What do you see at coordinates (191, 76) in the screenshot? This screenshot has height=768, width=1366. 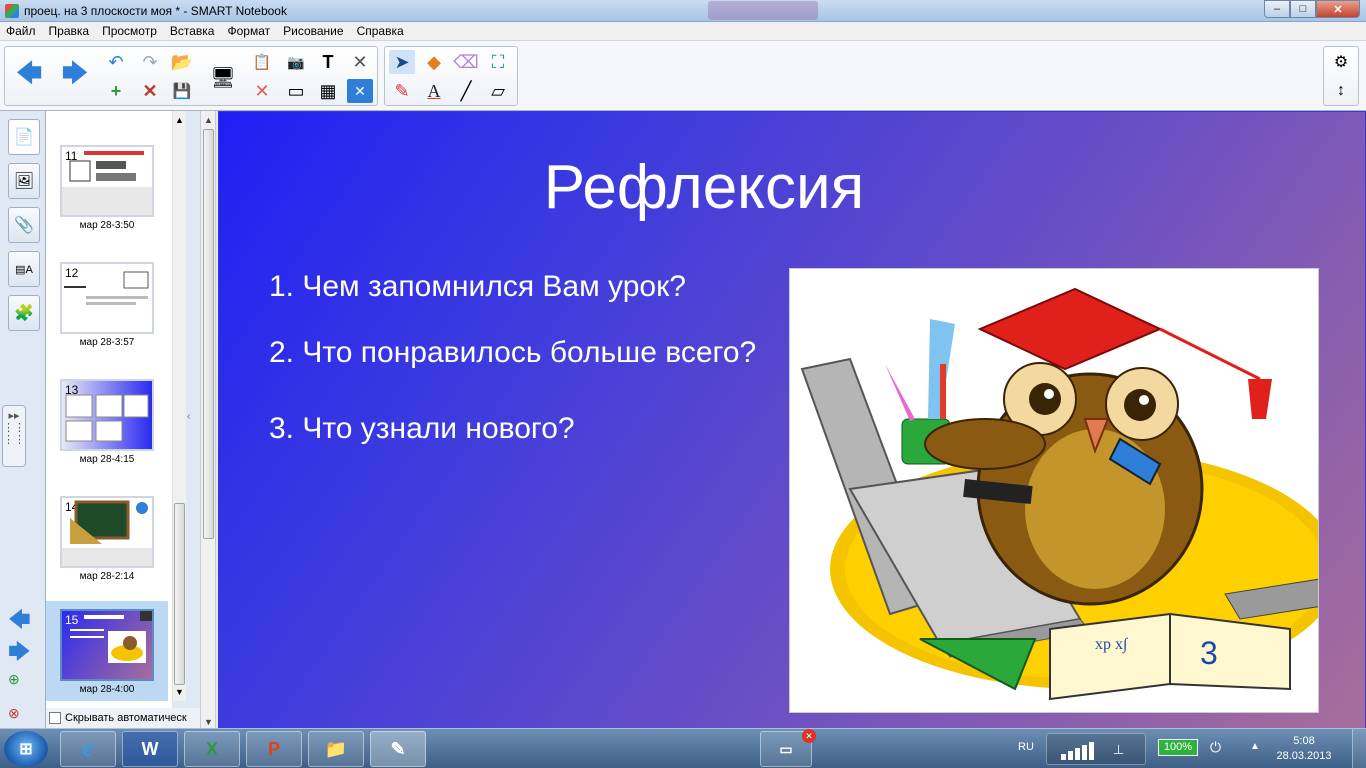 I see `toolbar-group-file: 🡄 🡆 ↶ ↷ 📂 + ✕ 💾 🖥 📋 ✕ 📷 ▭ T ▦ ✕ ✕` at bounding box center [191, 76].